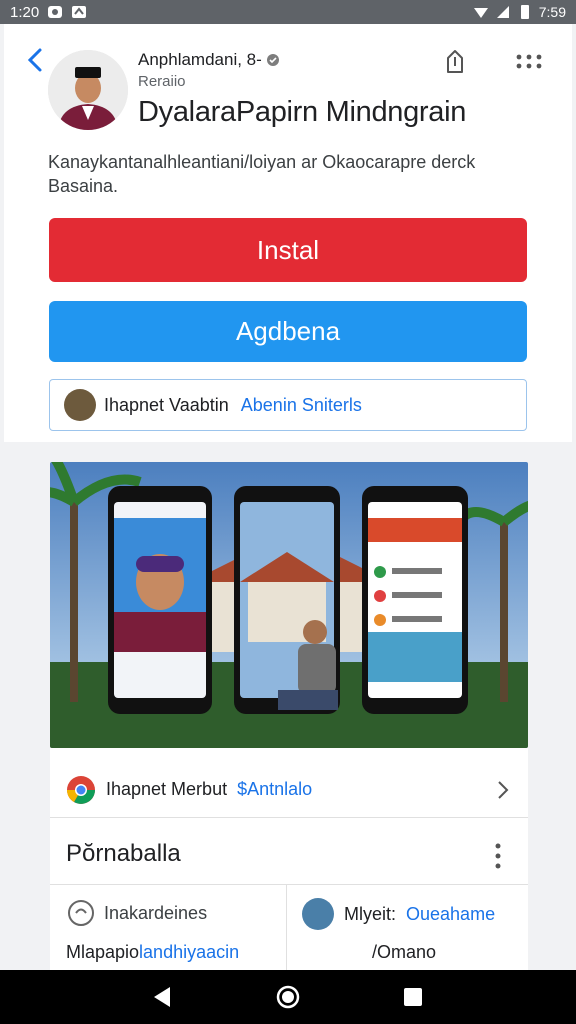  I want to click on chevron-right-icon, so click(503, 789).